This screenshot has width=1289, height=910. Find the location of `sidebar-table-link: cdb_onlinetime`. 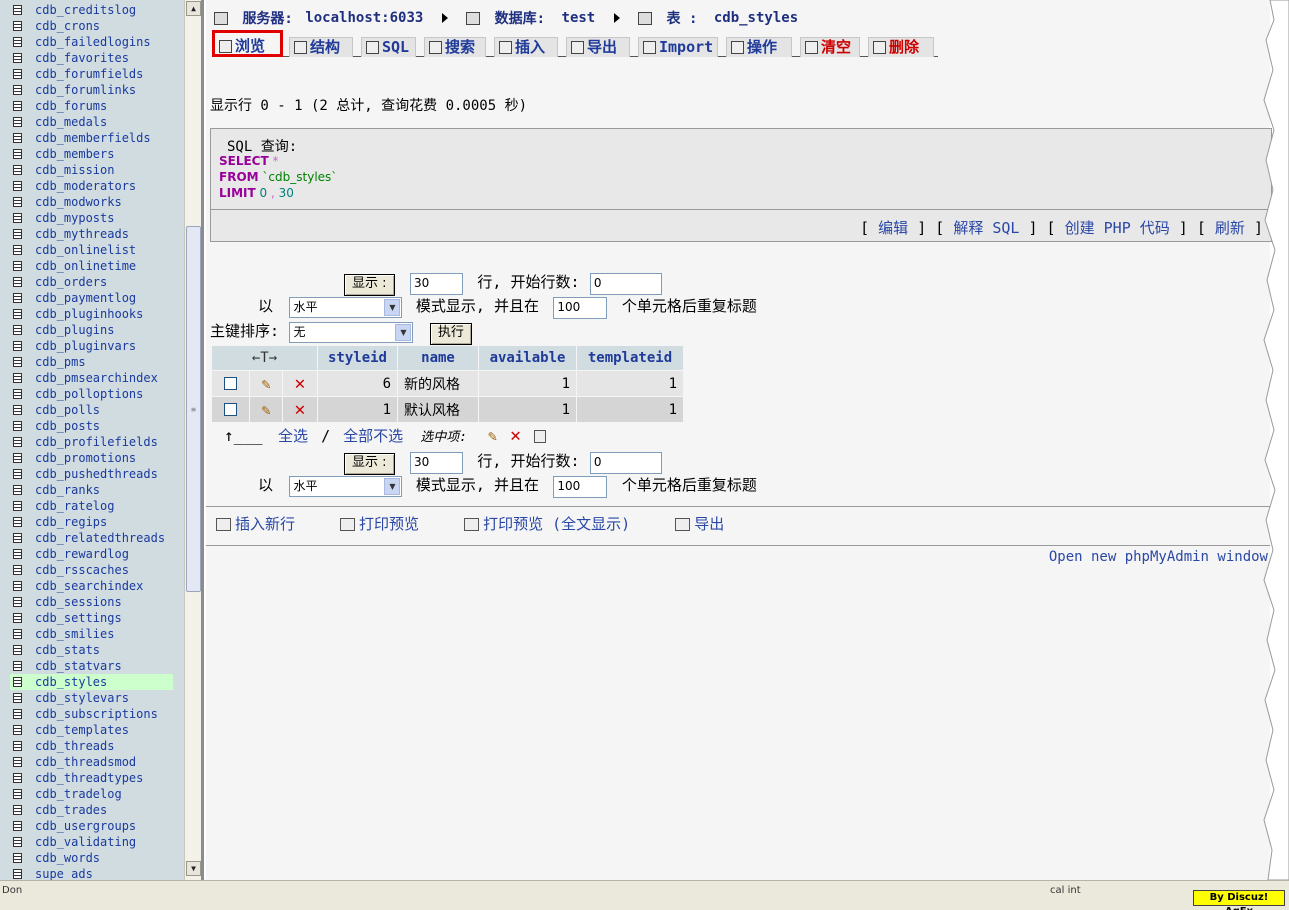

sidebar-table-link: cdb_onlinetime is located at coordinates (85, 266).